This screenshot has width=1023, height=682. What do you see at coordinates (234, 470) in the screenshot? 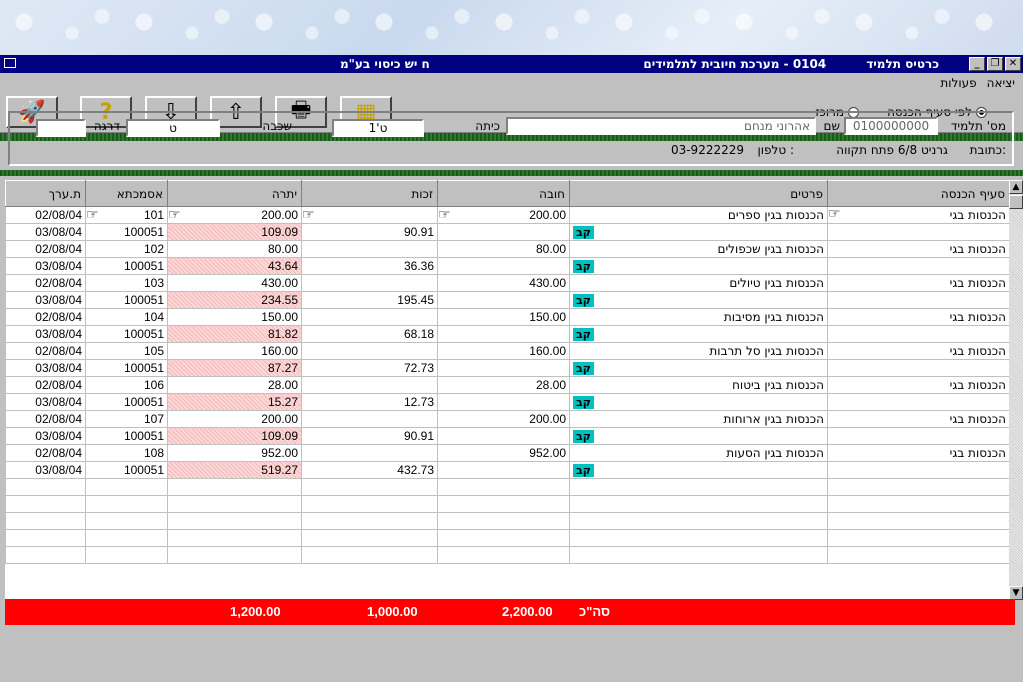
I see `cell-balance: 519.27` at bounding box center [234, 470].